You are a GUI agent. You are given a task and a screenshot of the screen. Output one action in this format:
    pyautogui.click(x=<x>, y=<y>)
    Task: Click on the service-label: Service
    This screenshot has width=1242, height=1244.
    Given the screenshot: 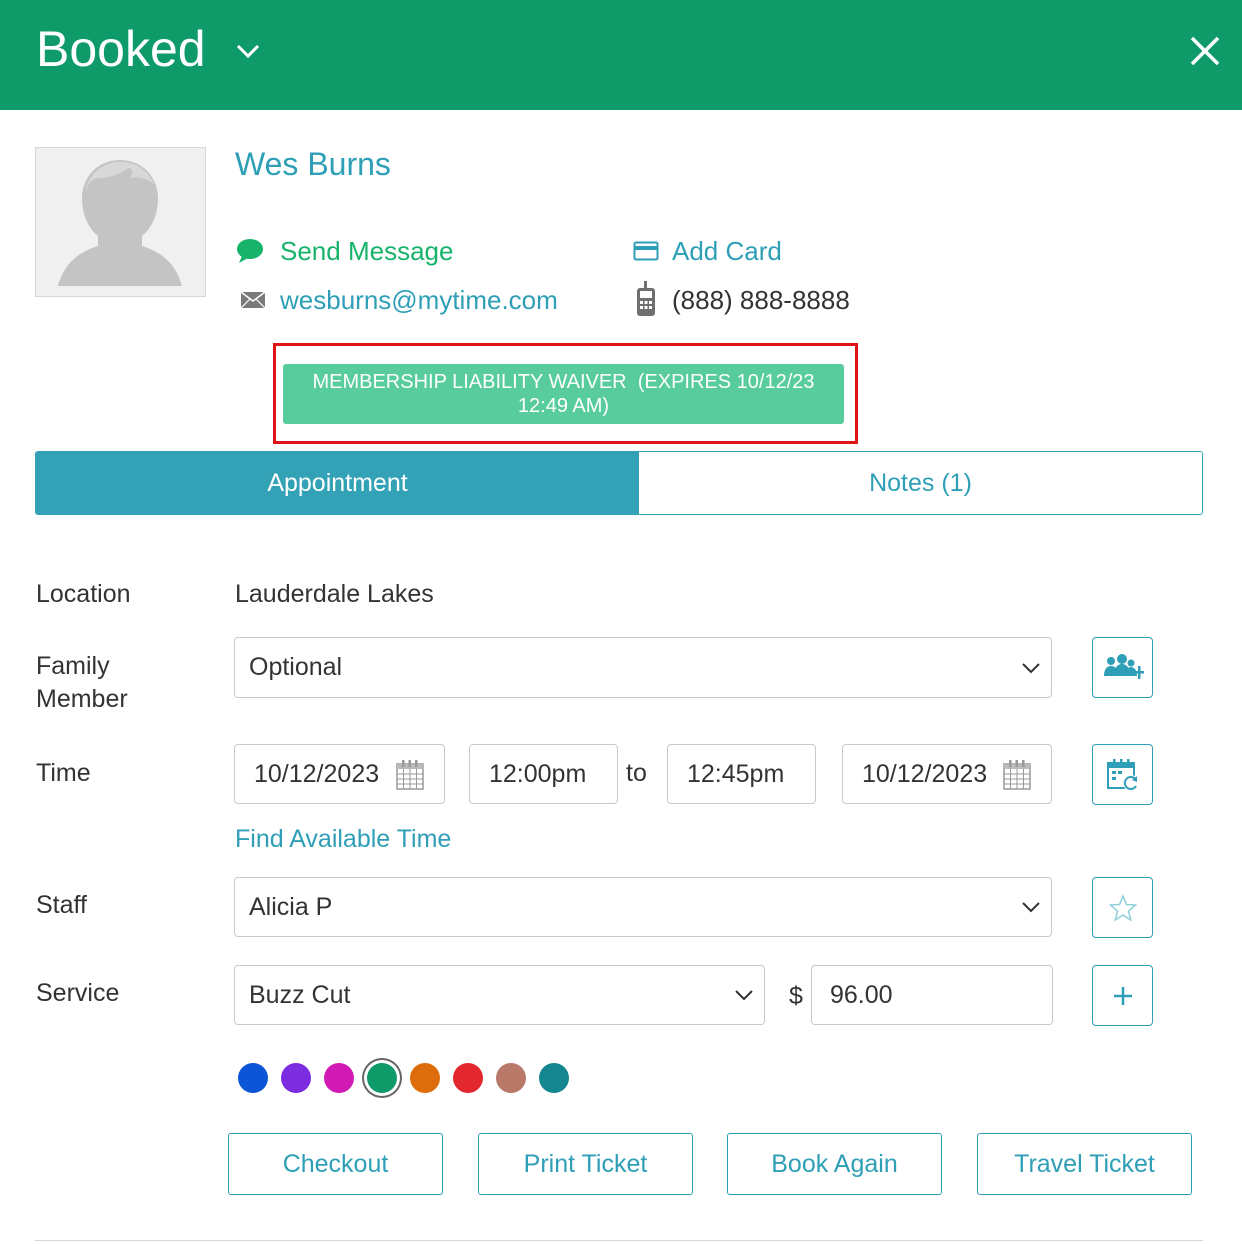 What is the action you would take?
    pyautogui.click(x=78, y=993)
    